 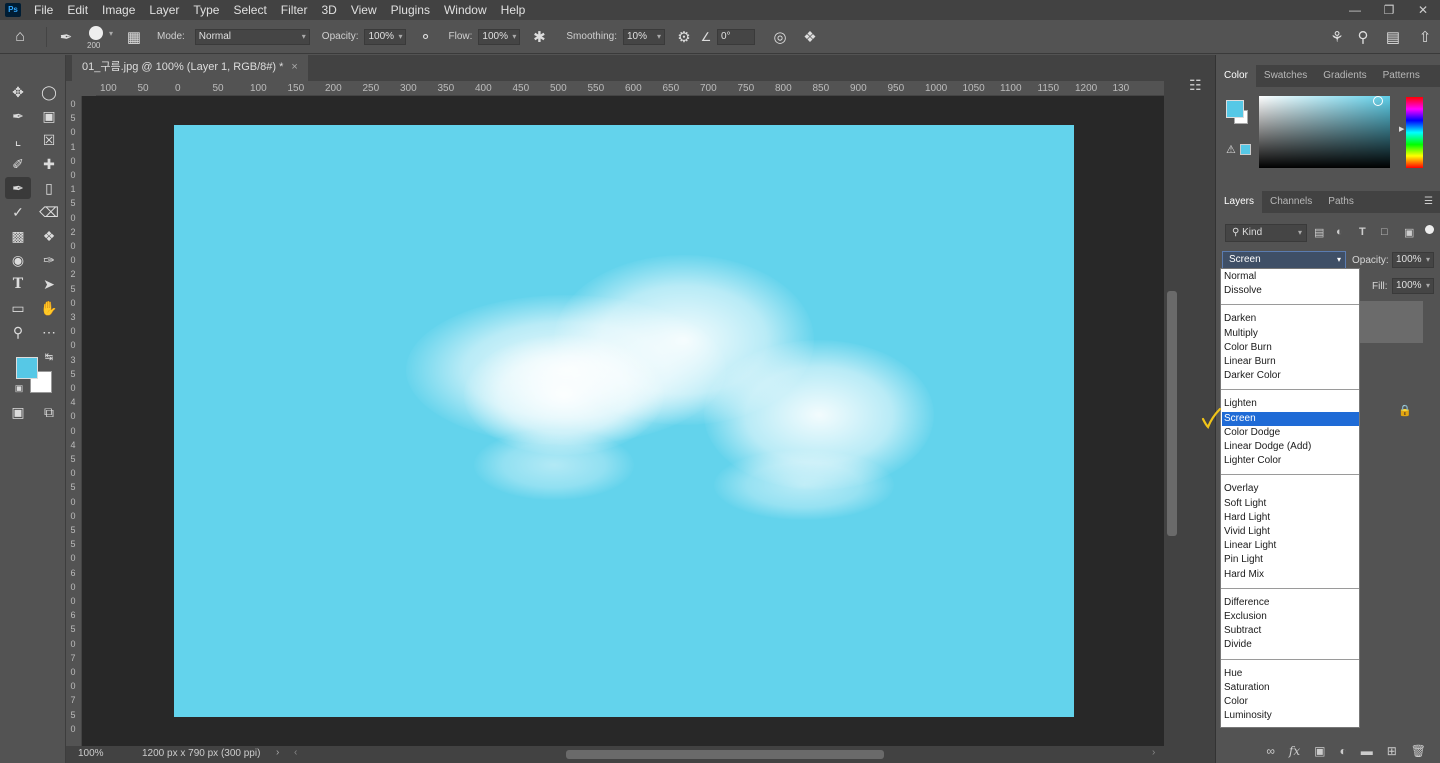 What do you see at coordinates (1285, 76) in the screenshot?
I see `tab-swatches: Swatches` at bounding box center [1285, 76].